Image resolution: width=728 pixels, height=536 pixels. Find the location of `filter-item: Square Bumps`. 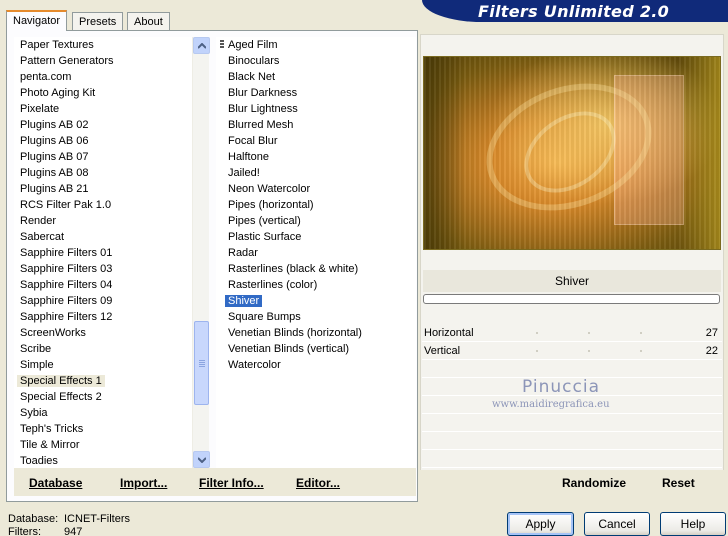

filter-item: Square Bumps is located at coordinates (316, 317).